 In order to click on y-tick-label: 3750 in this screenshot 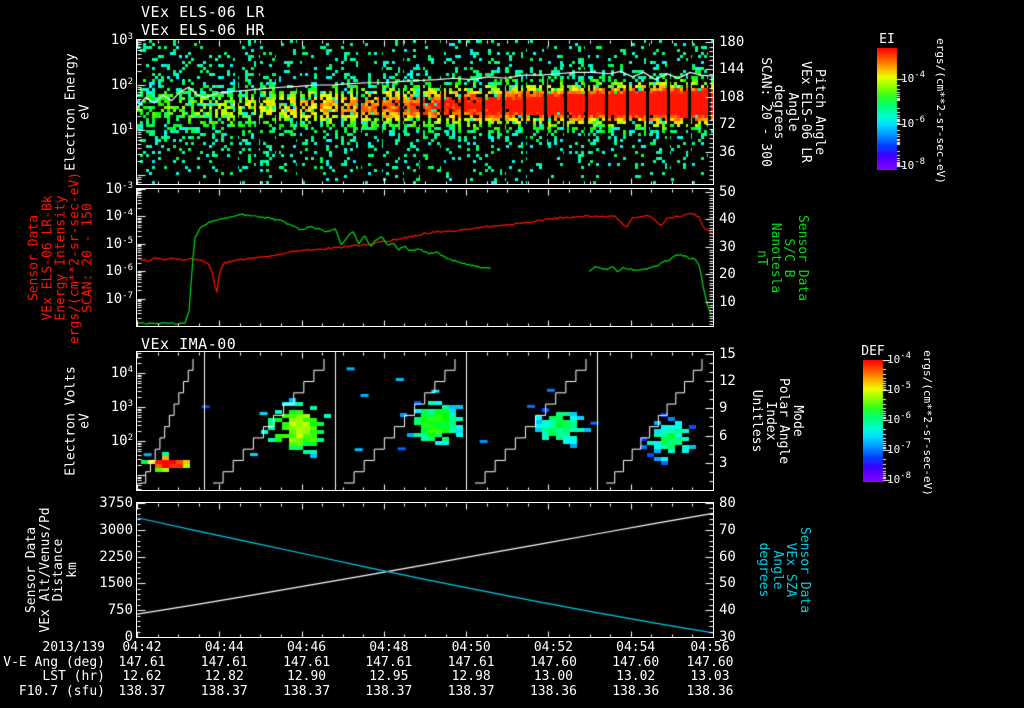, I will do `click(116, 503)`.